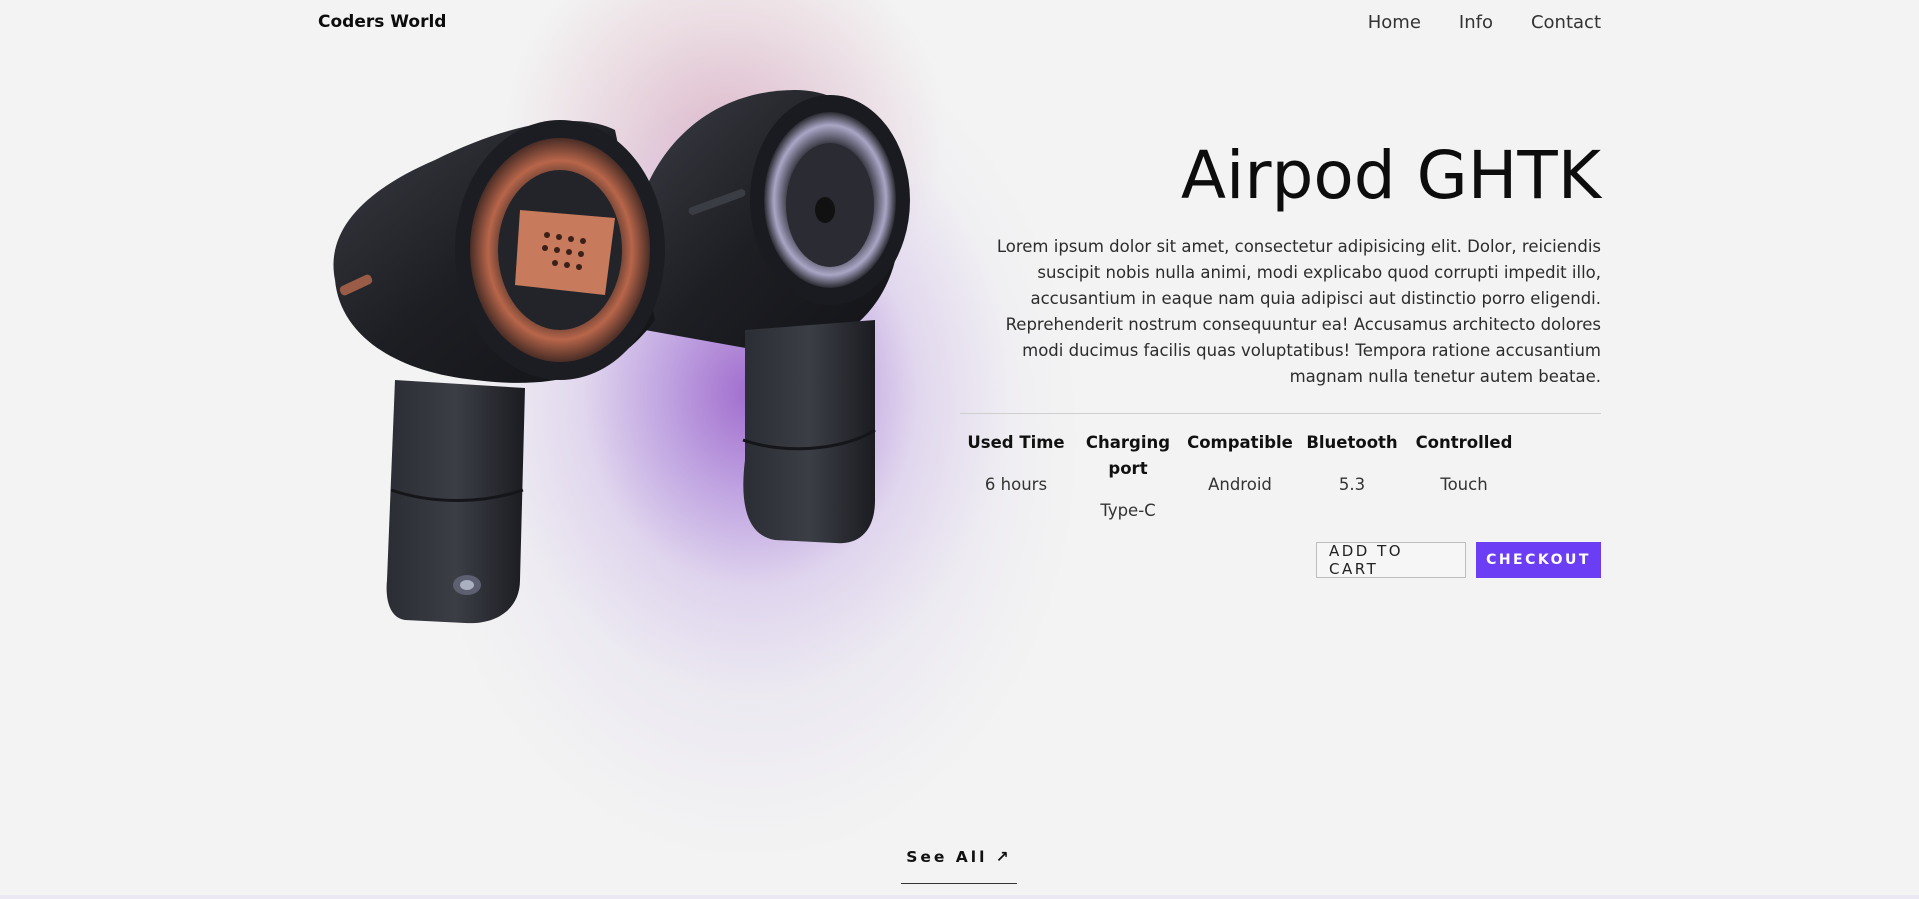 Image resolution: width=1919 pixels, height=899 pixels. Describe the element at coordinates (1476, 22) in the screenshot. I see `nav-info: Info` at that location.